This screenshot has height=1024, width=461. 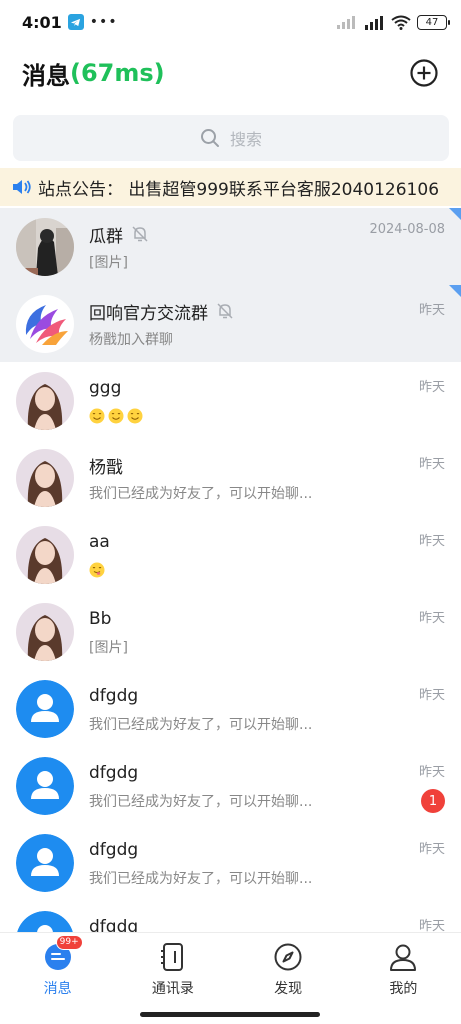 I want to click on chat-item: aa 昨天, so click(x=230, y=554).